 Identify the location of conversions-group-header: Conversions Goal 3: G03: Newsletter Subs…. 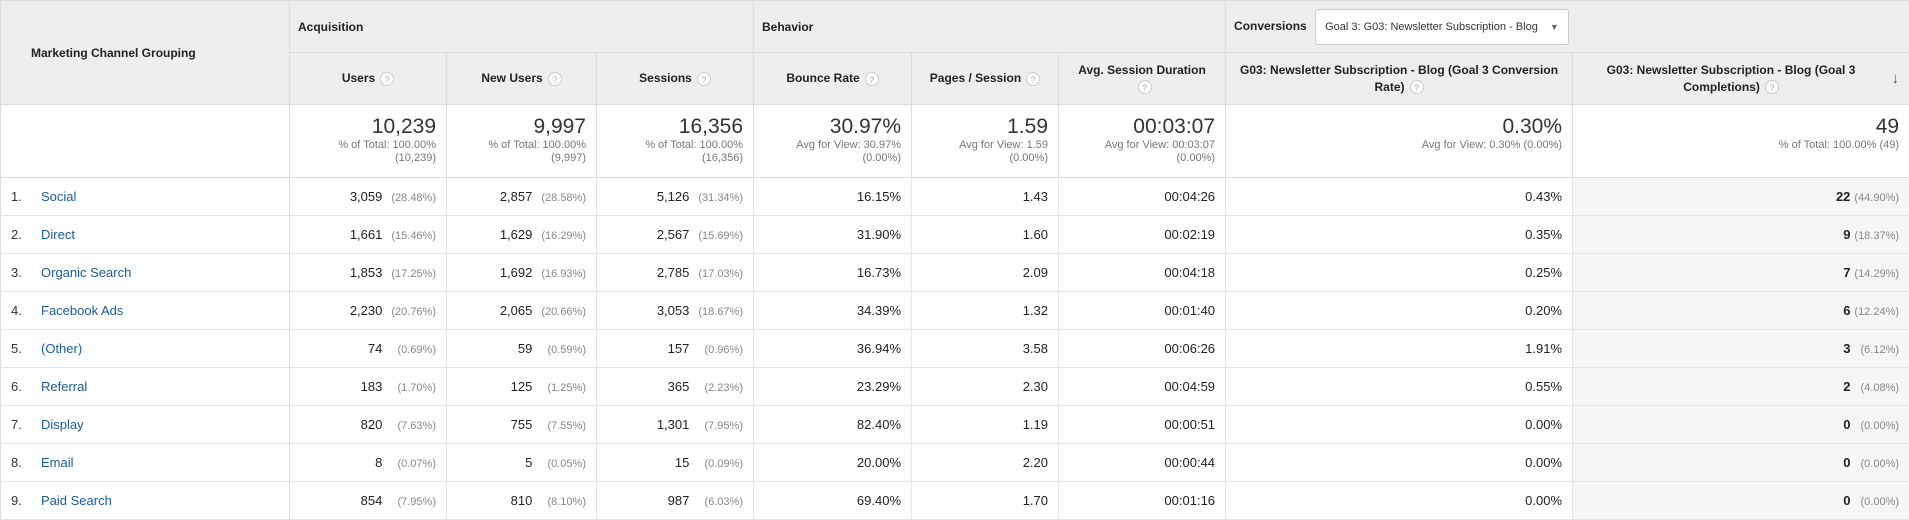
(1567, 27).